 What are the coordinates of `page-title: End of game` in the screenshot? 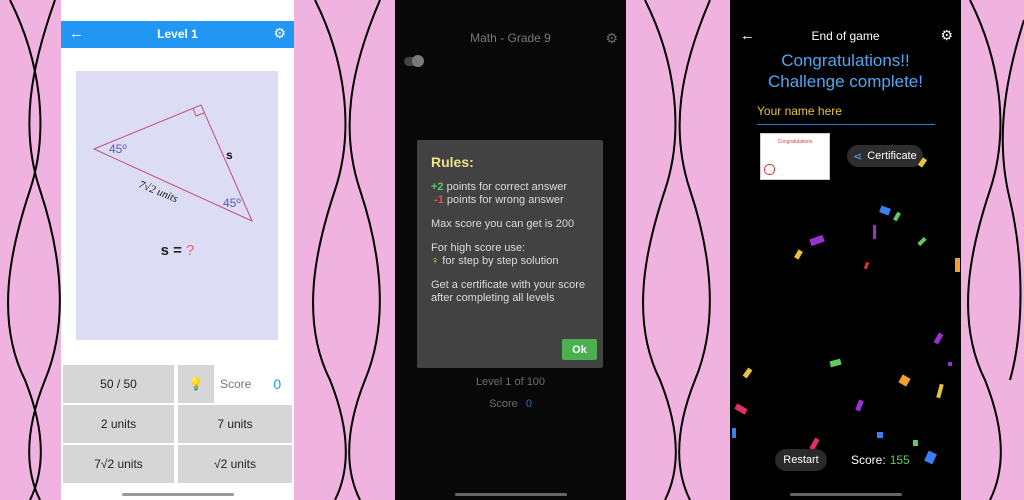 It's located at (845, 36).